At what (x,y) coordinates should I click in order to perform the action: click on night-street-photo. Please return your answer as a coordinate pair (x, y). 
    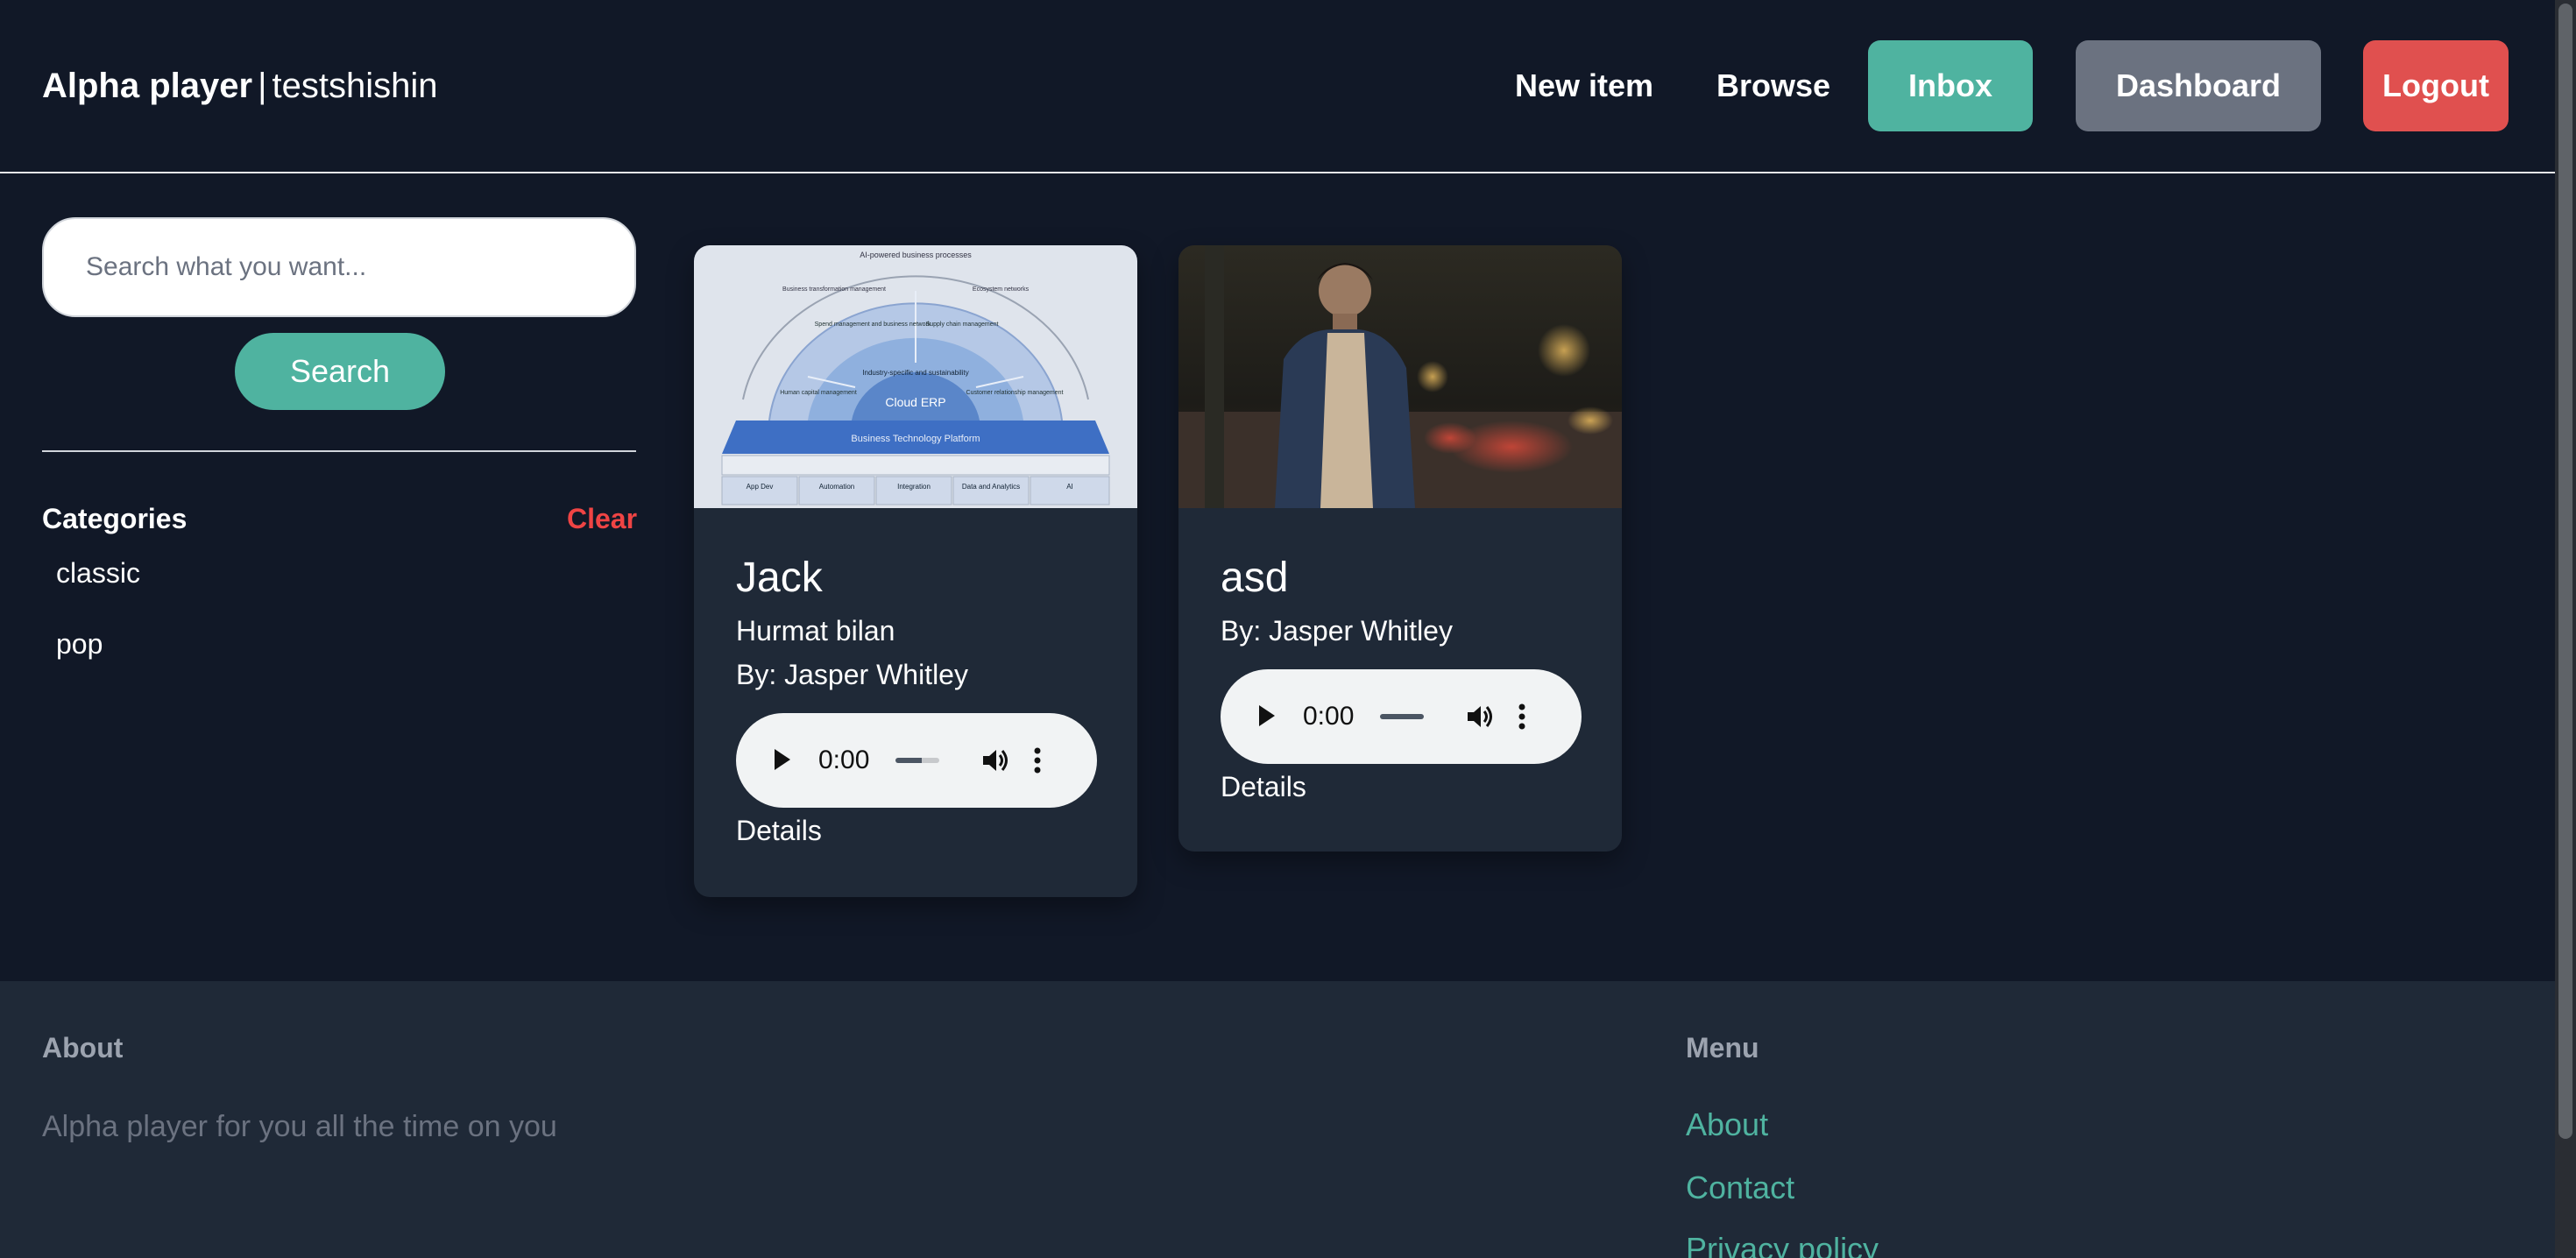
    Looking at the image, I should click on (1400, 376).